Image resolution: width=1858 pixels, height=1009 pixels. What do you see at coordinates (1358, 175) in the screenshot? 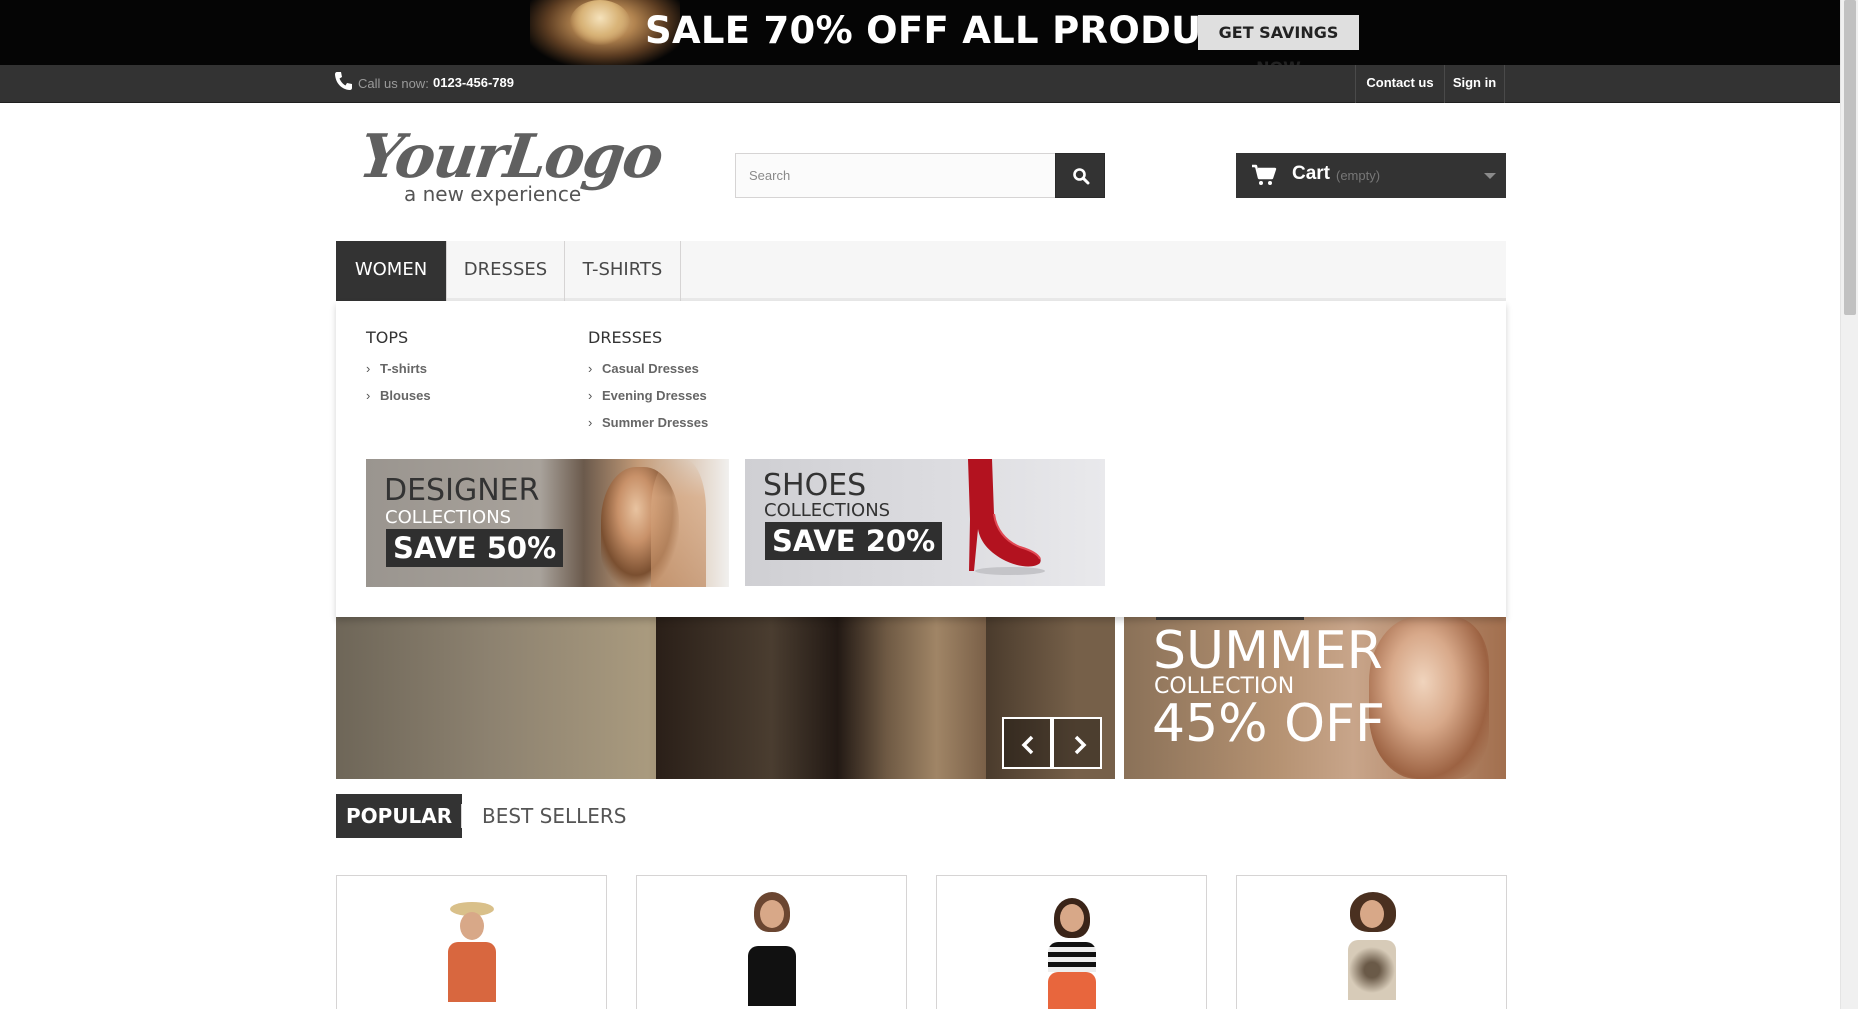
I see `cart-status: (empty)` at bounding box center [1358, 175].